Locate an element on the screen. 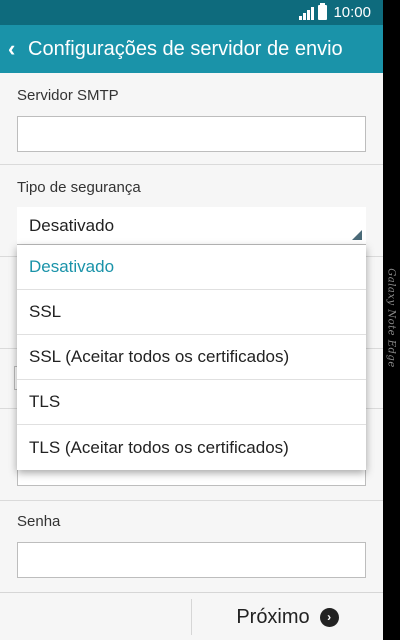 The height and width of the screenshot is (640, 400). next-button: Próximo › is located at coordinates (287, 616).